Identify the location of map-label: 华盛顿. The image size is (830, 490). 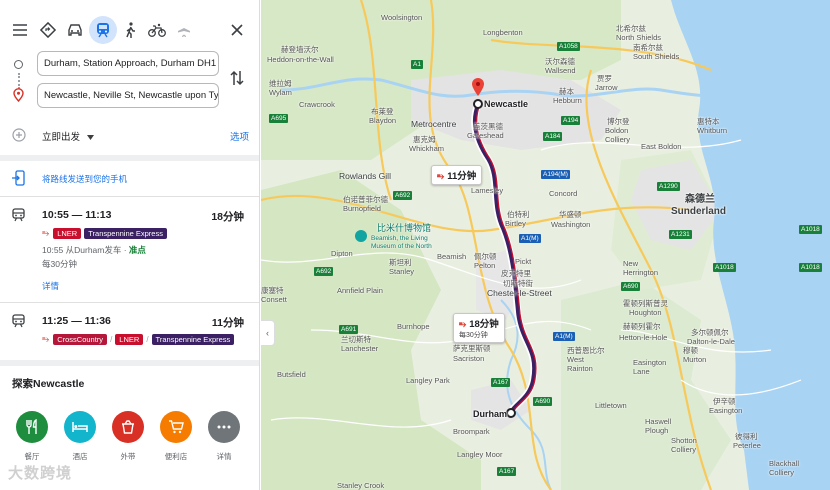
(570, 214).